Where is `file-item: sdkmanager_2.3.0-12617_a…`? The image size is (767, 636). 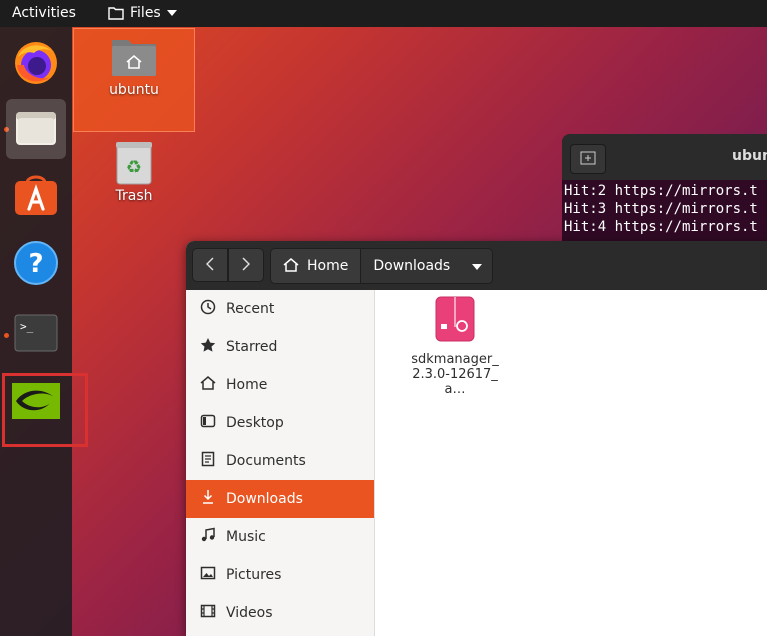 file-item: sdkmanager_2.3.0-12617_a… is located at coordinates (455, 346).